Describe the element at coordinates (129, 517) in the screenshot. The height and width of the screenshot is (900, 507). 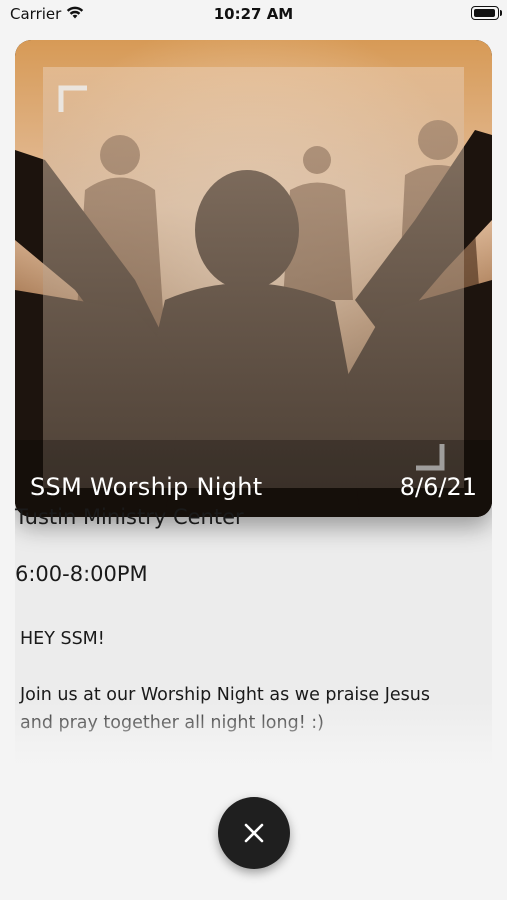
I see `event-location: Tustin Ministry Center` at that location.